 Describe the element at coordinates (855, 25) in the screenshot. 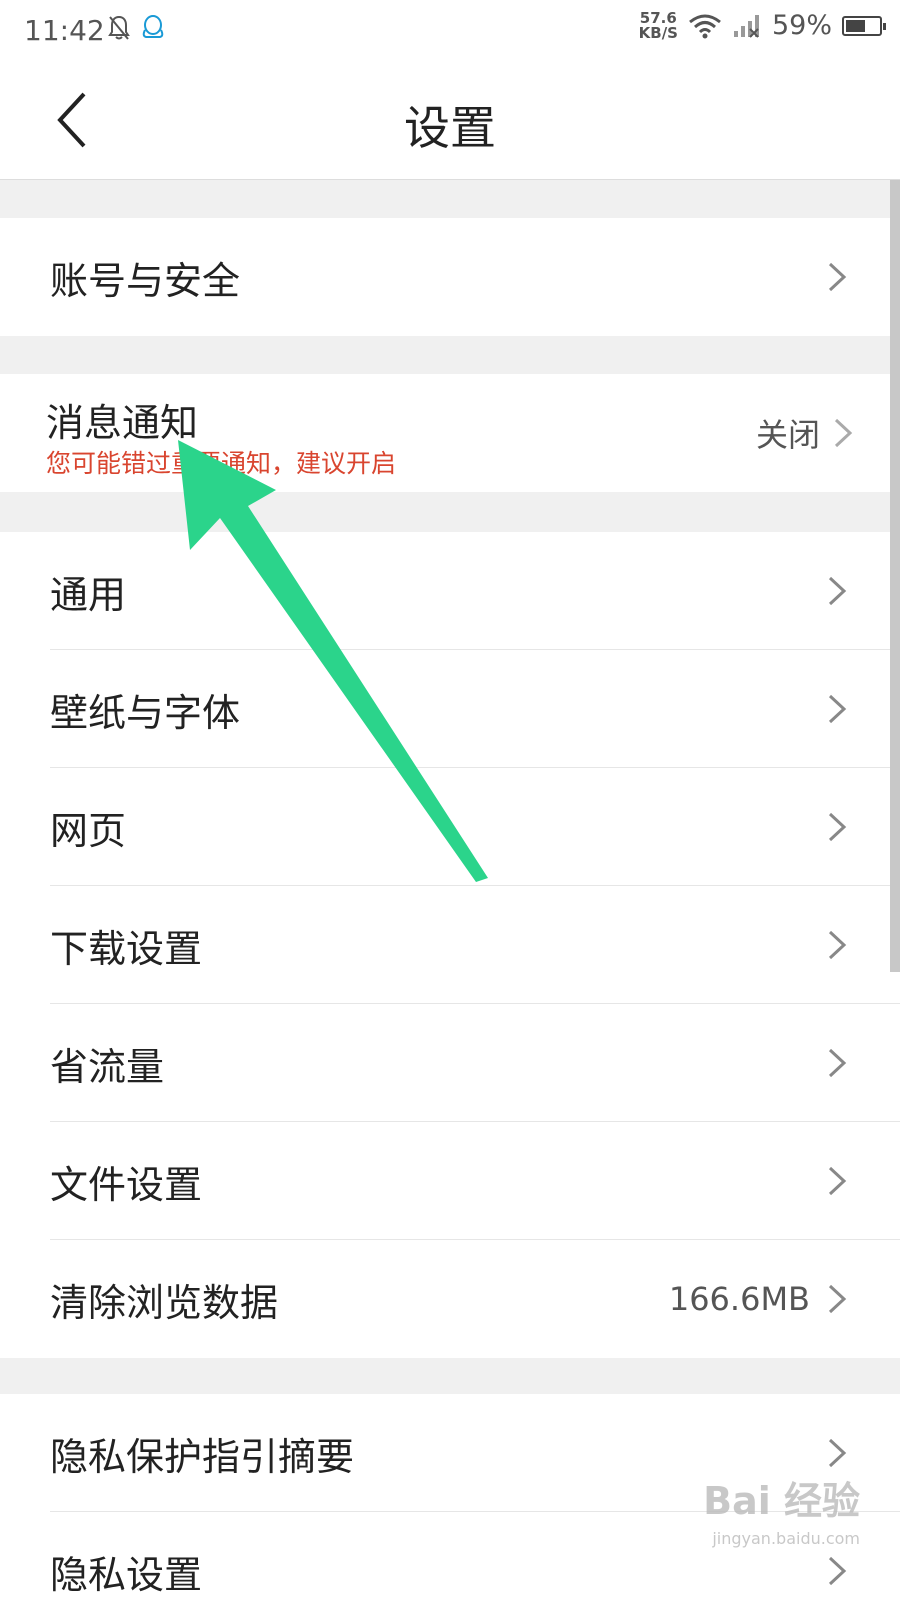

I see `battery-fill` at that location.